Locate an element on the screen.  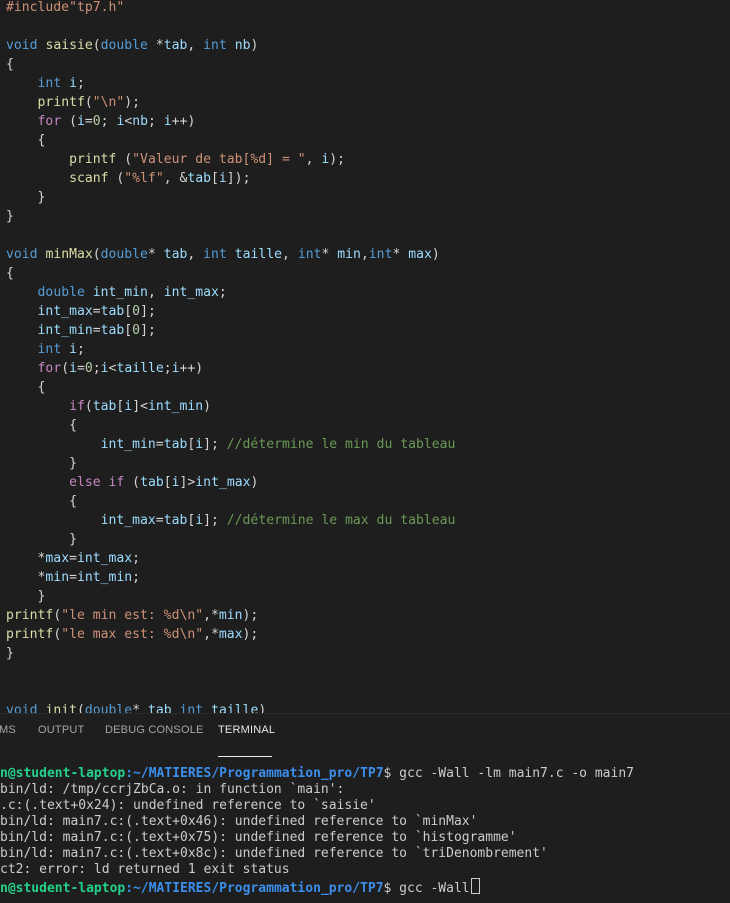
code-token: } is located at coordinates (10, 653).